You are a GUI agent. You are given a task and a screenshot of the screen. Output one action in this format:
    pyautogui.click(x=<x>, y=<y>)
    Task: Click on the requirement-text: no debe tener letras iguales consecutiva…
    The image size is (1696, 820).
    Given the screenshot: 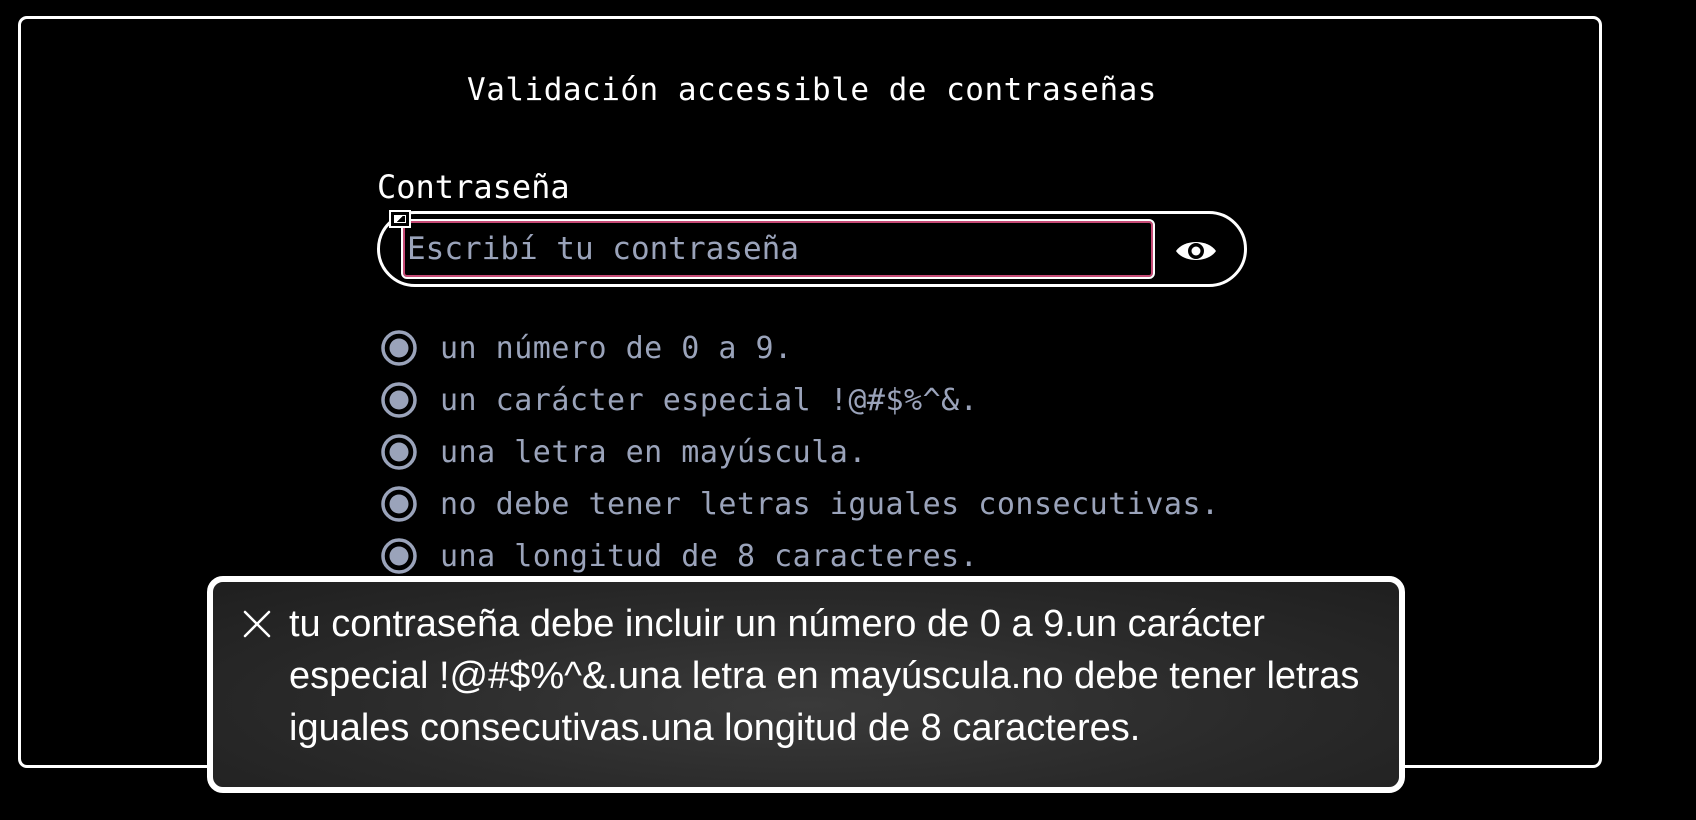 What is the action you would take?
    pyautogui.click(x=830, y=504)
    